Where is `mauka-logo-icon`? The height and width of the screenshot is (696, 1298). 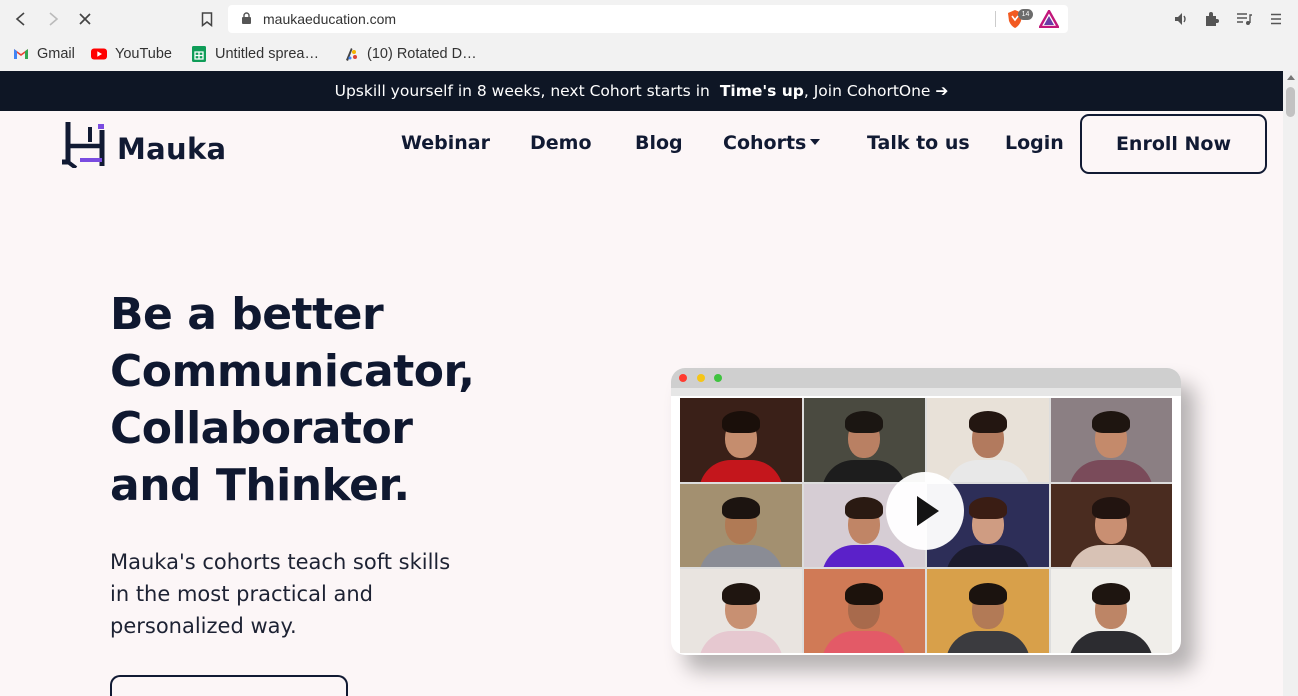 mauka-logo-icon is located at coordinates (86, 145).